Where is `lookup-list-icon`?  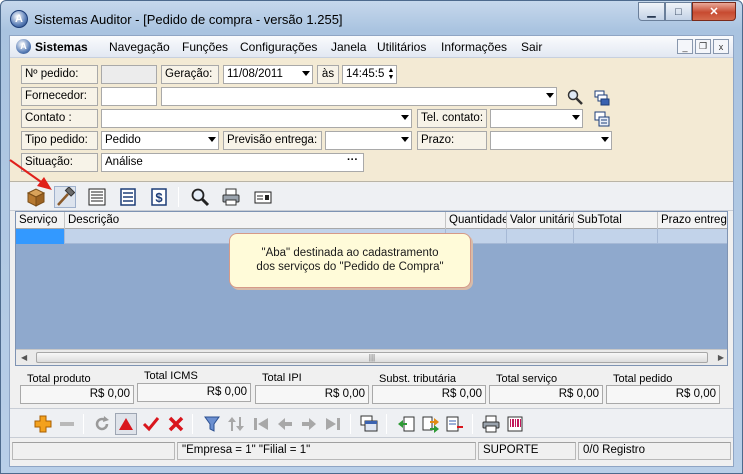
lookup-list-icon is located at coordinates (602, 98).